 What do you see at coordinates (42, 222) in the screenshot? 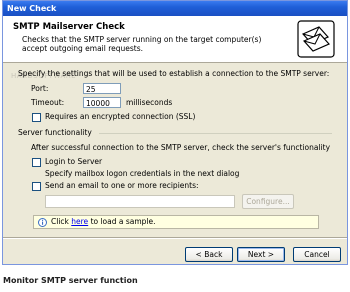
I see `info-icon` at bounding box center [42, 222].